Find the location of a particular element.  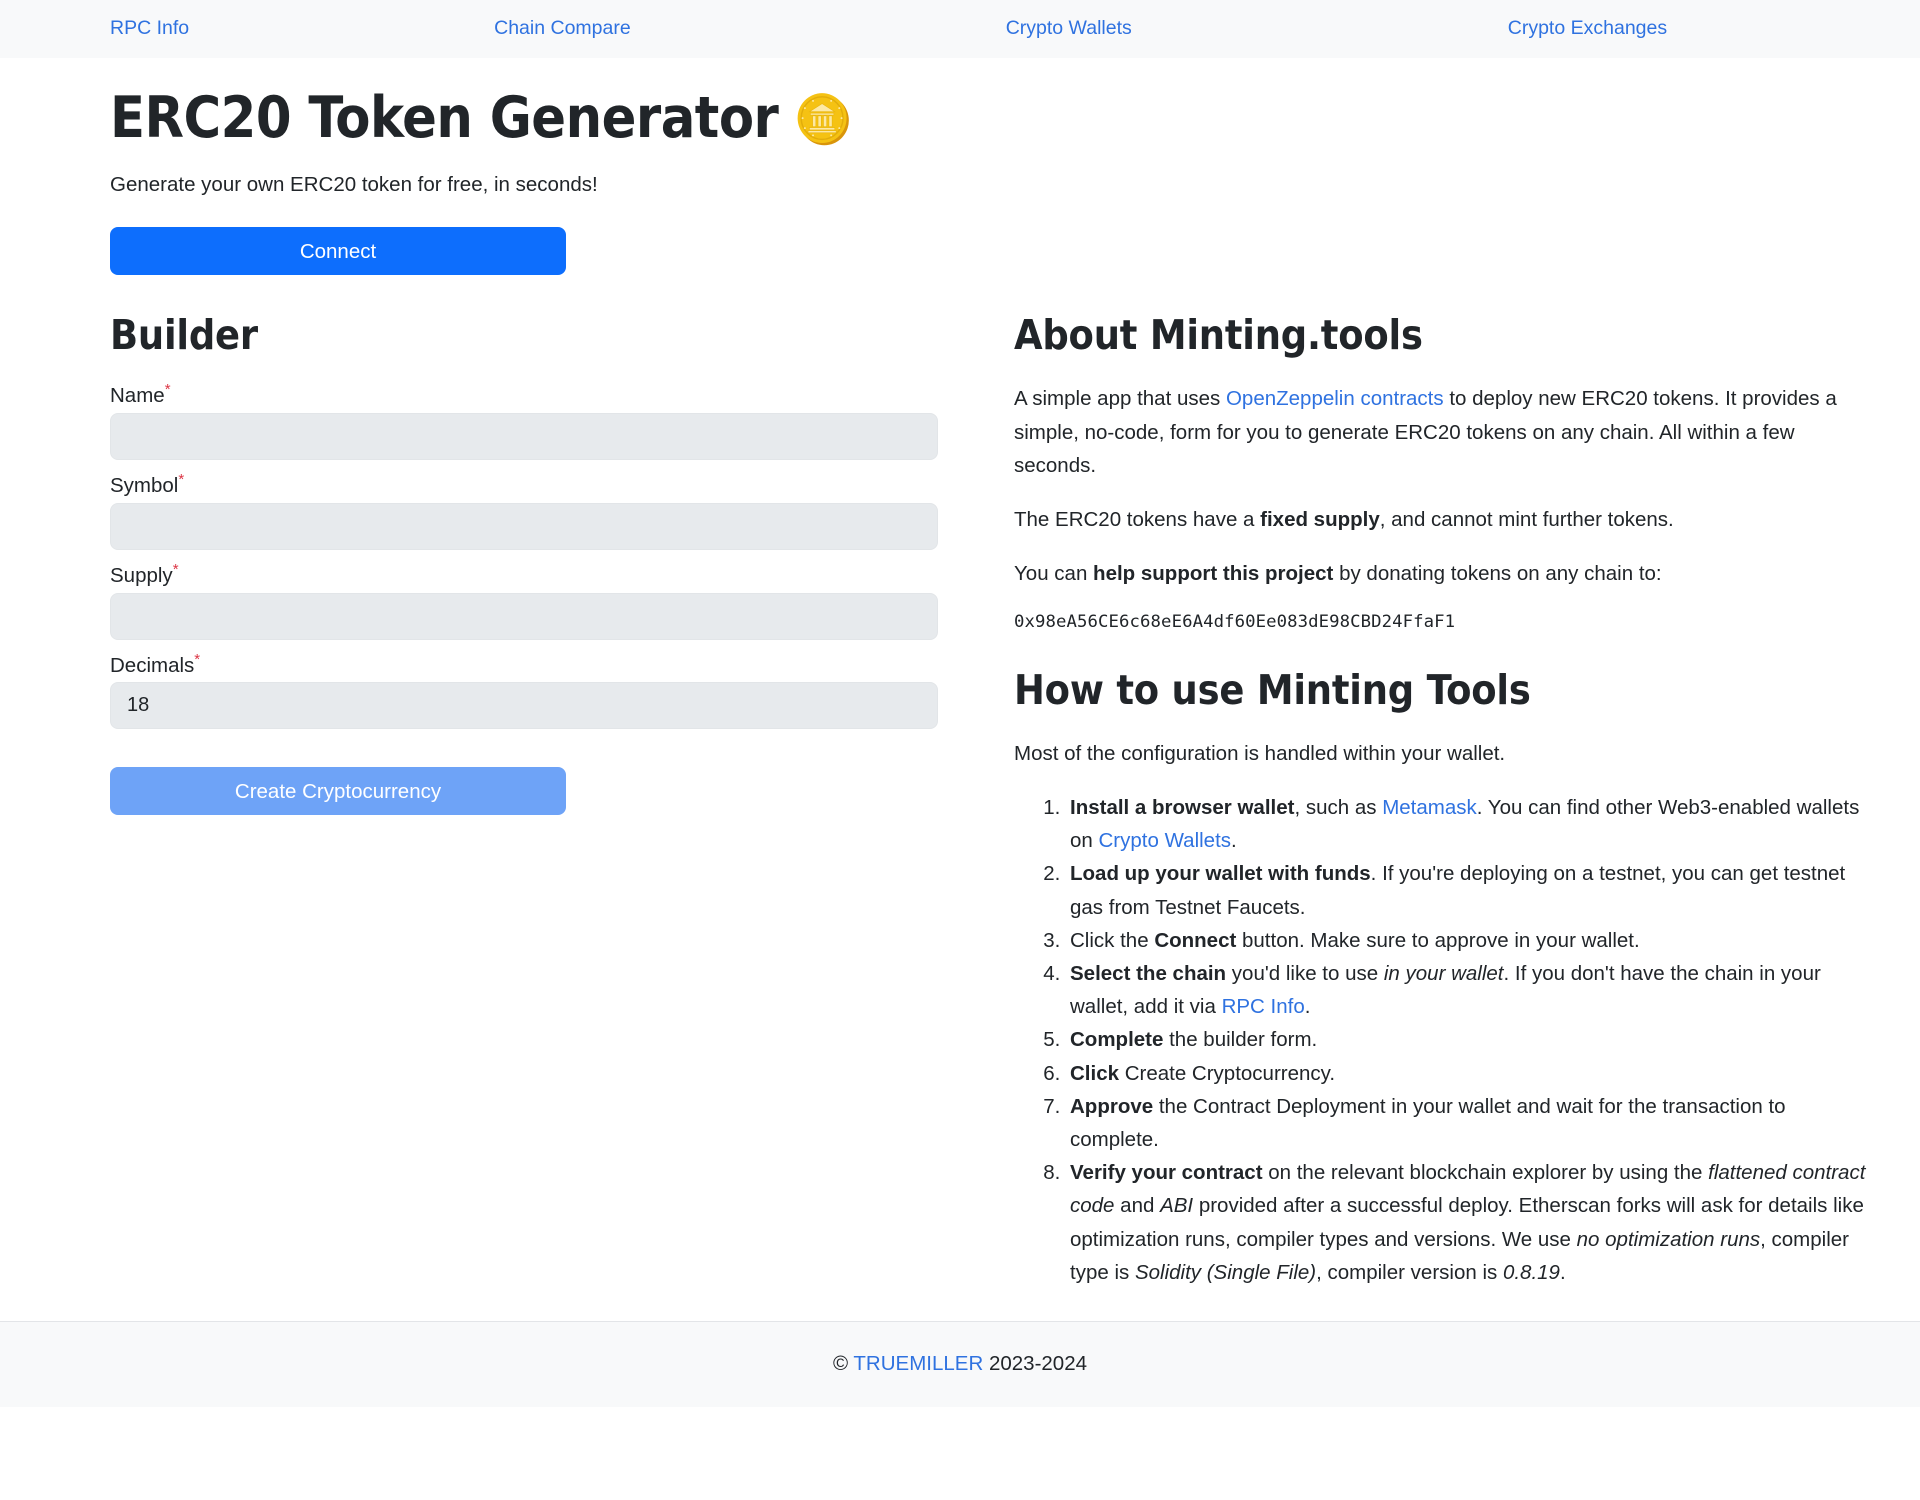

name-label-text: Name is located at coordinates (137, 396).